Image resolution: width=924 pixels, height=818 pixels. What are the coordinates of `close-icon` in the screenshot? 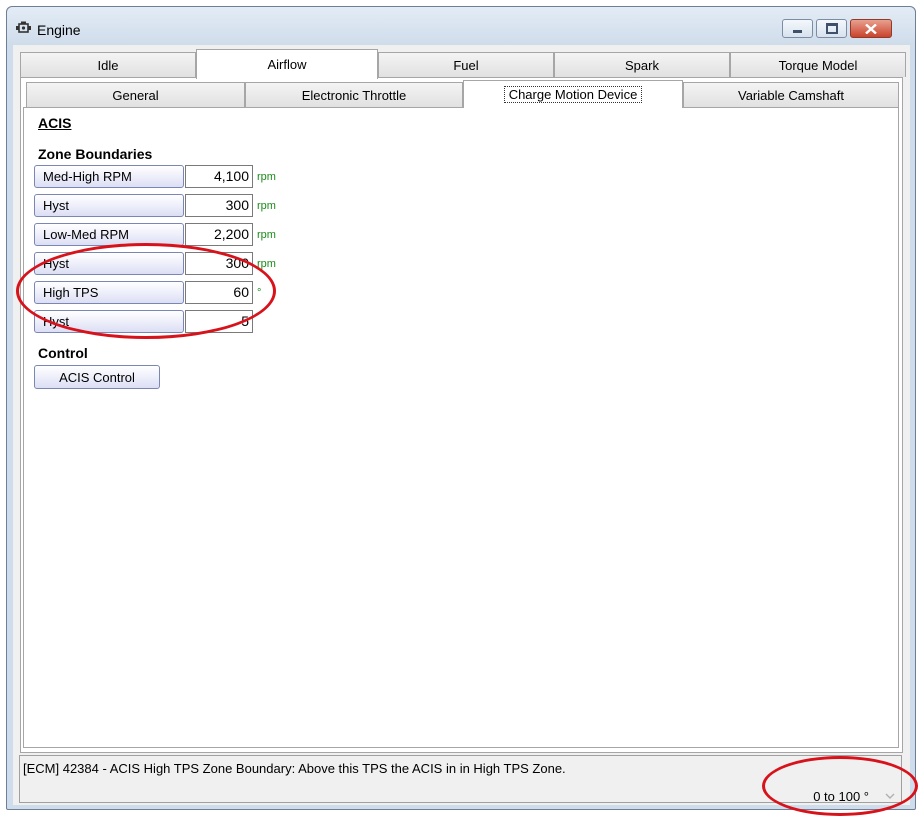 It's located at (871, 28).